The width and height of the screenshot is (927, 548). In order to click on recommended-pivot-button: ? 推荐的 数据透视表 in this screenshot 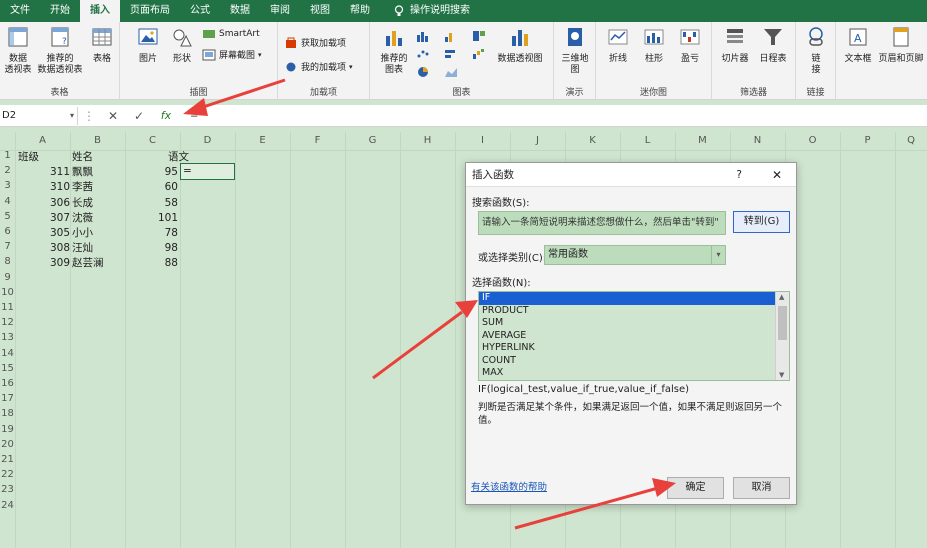, I will do `click(60, 51)`.